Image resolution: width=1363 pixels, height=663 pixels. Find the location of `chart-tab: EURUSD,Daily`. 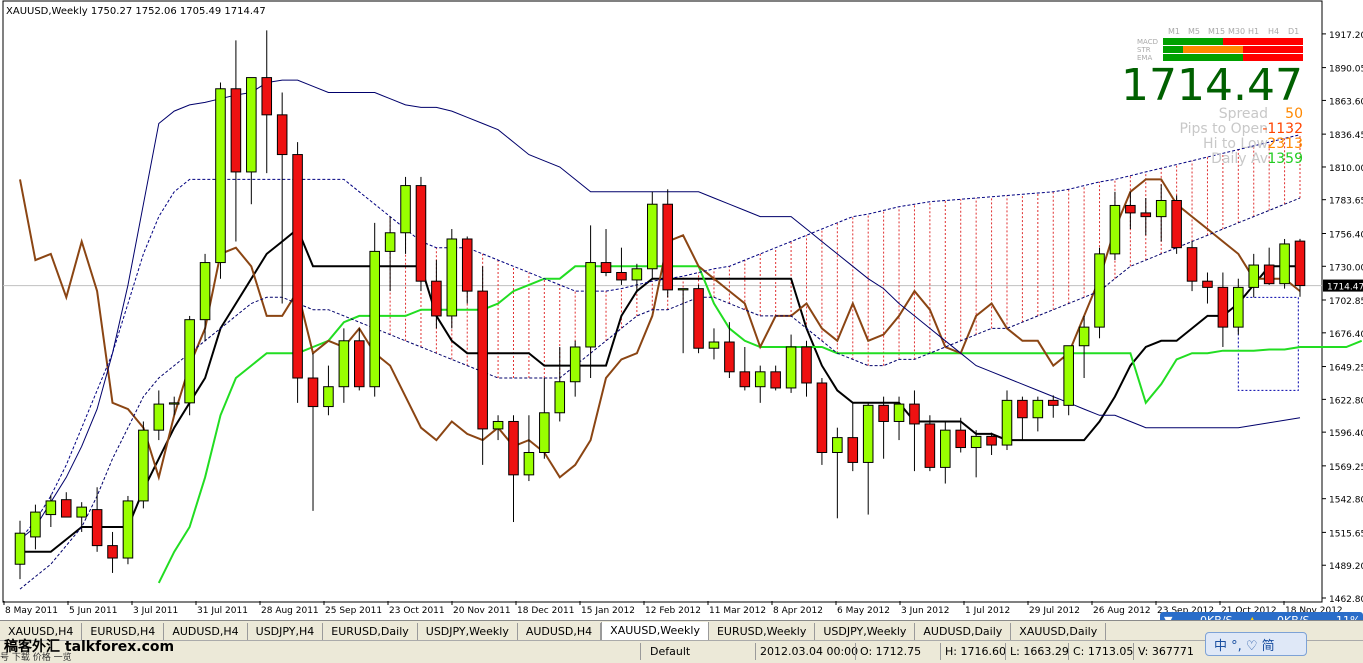

chart-tab: EURUSD,Daily is located at coordinates (370, 631).